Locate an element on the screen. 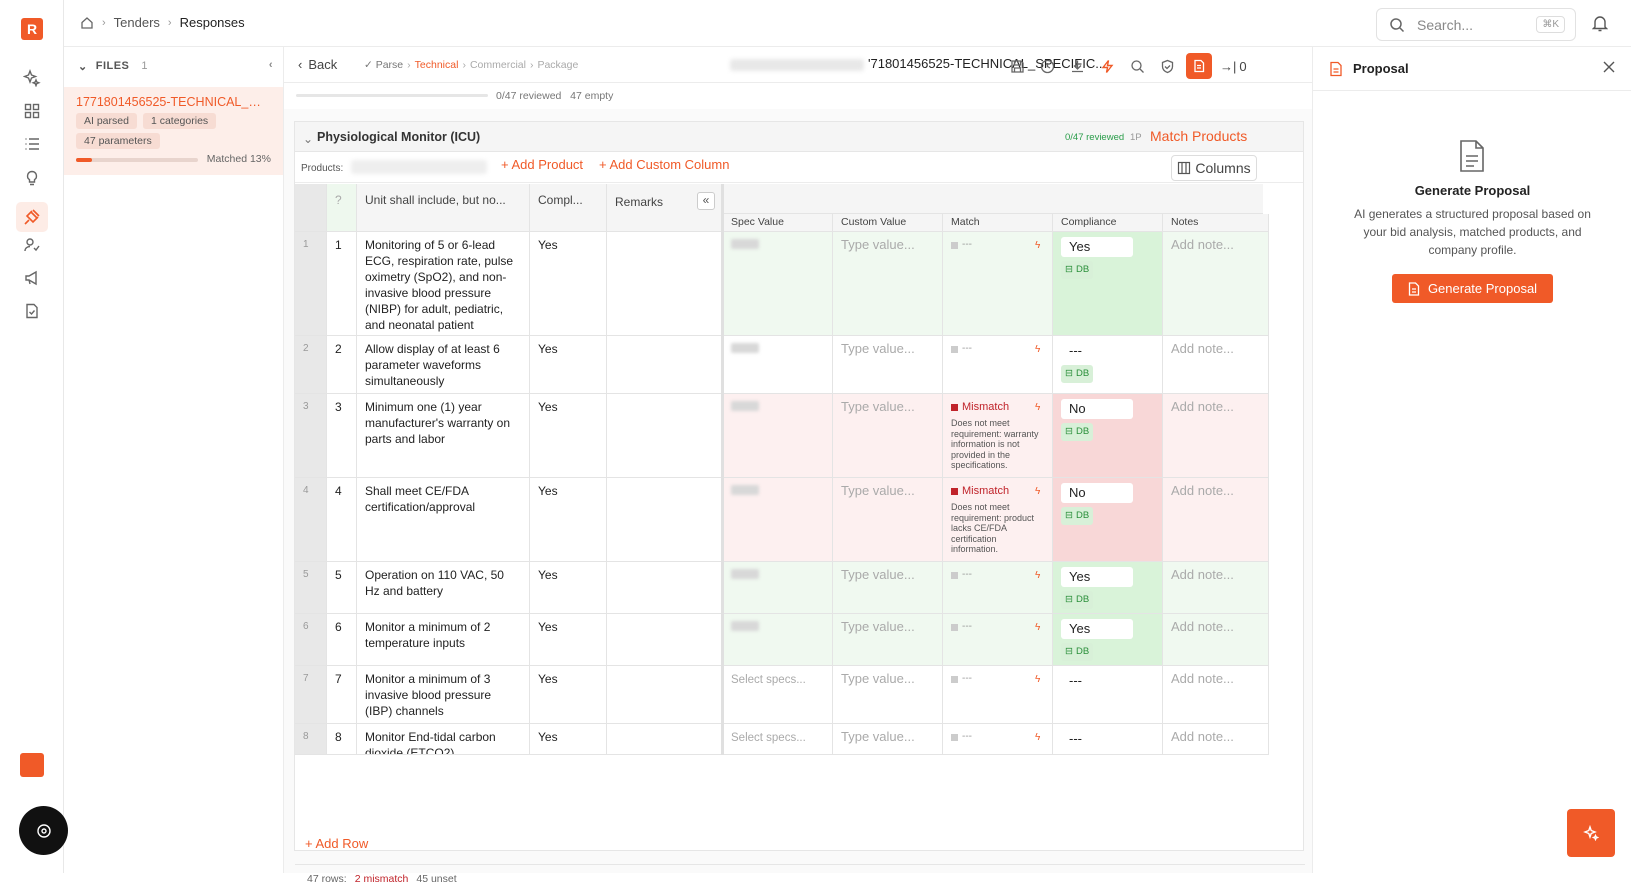 This screenshot has height=892, width=1631. requirement-cell: Shall meet CE/FDA certification/approval is located at coordinates (443, 520).